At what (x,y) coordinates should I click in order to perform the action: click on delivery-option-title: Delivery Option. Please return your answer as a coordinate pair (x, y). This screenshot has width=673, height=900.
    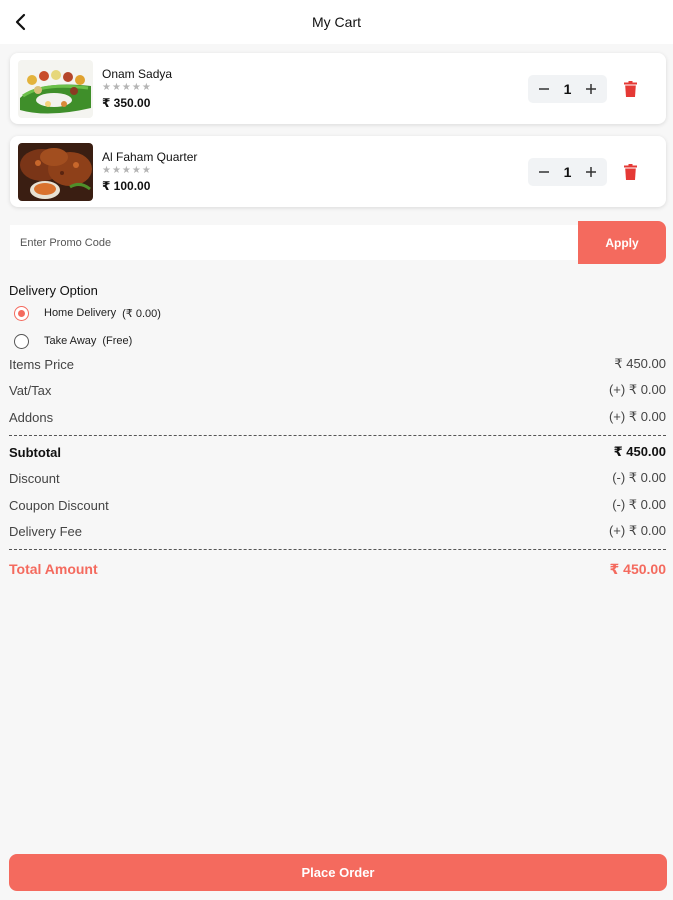
    Looking at the image, I should click on (53, 290).